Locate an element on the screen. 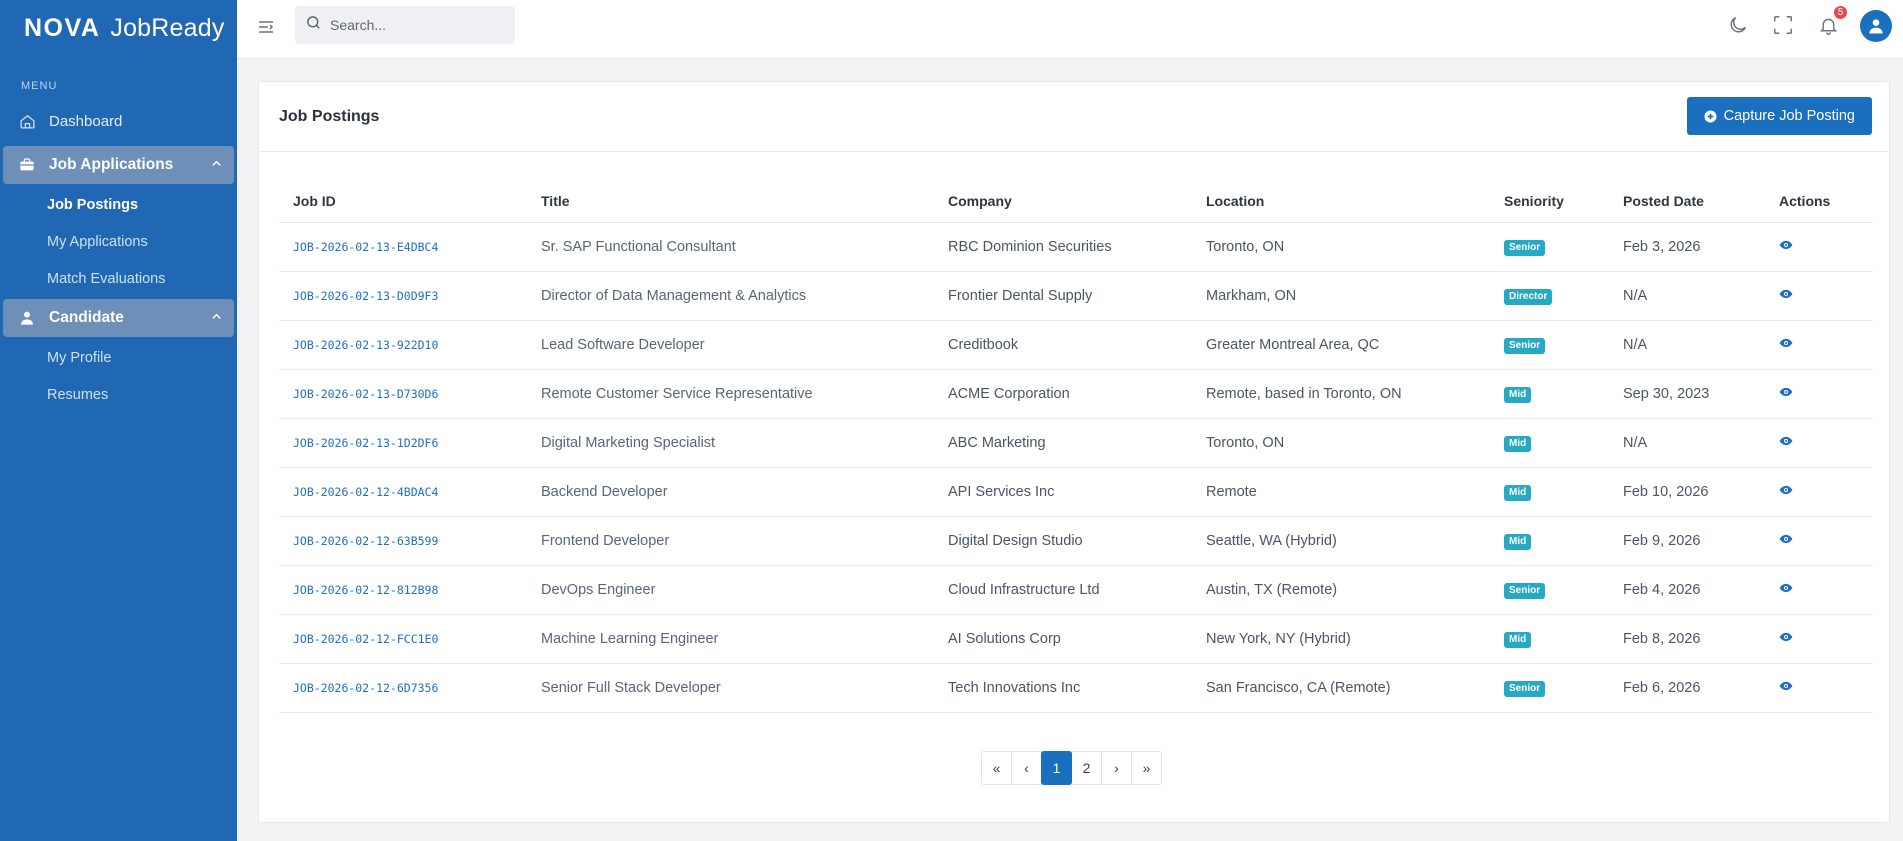 This screenshot has width=1903, height=841. job-title: Sr. SAP Functional Consultant is located at coordinates (730, 247).